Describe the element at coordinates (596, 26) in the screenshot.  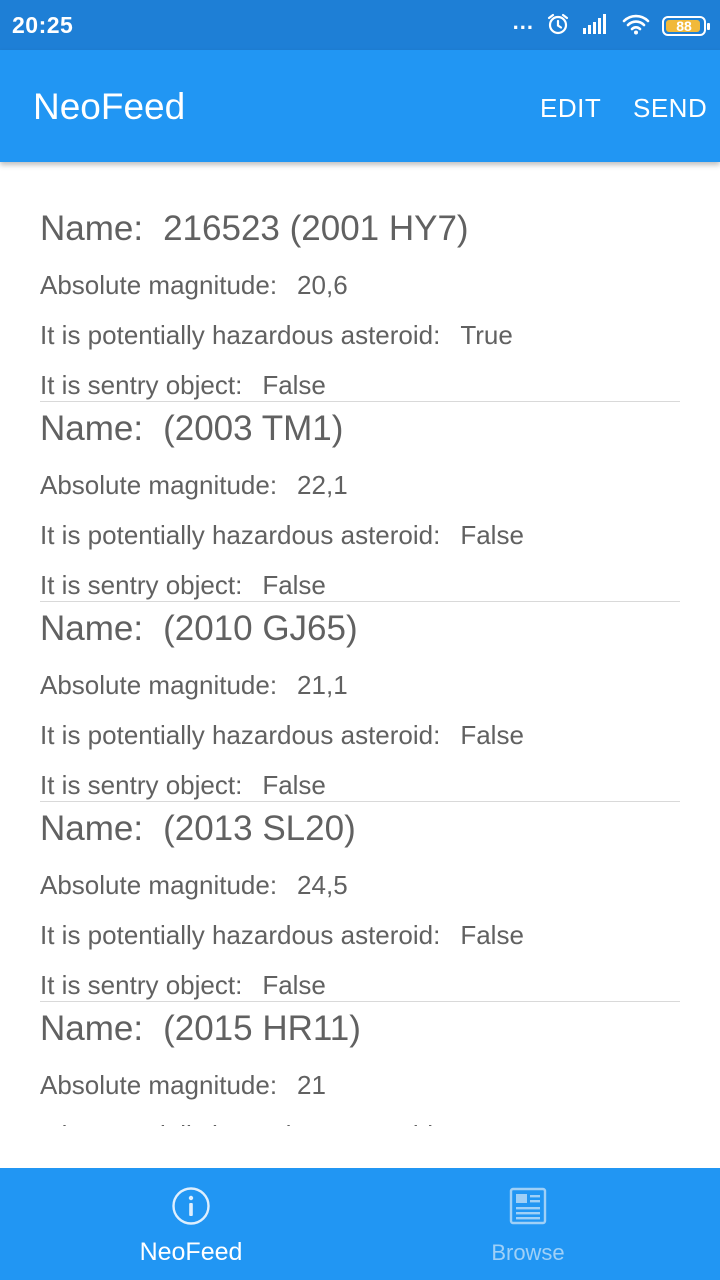
I see `signal-icon` at that location.